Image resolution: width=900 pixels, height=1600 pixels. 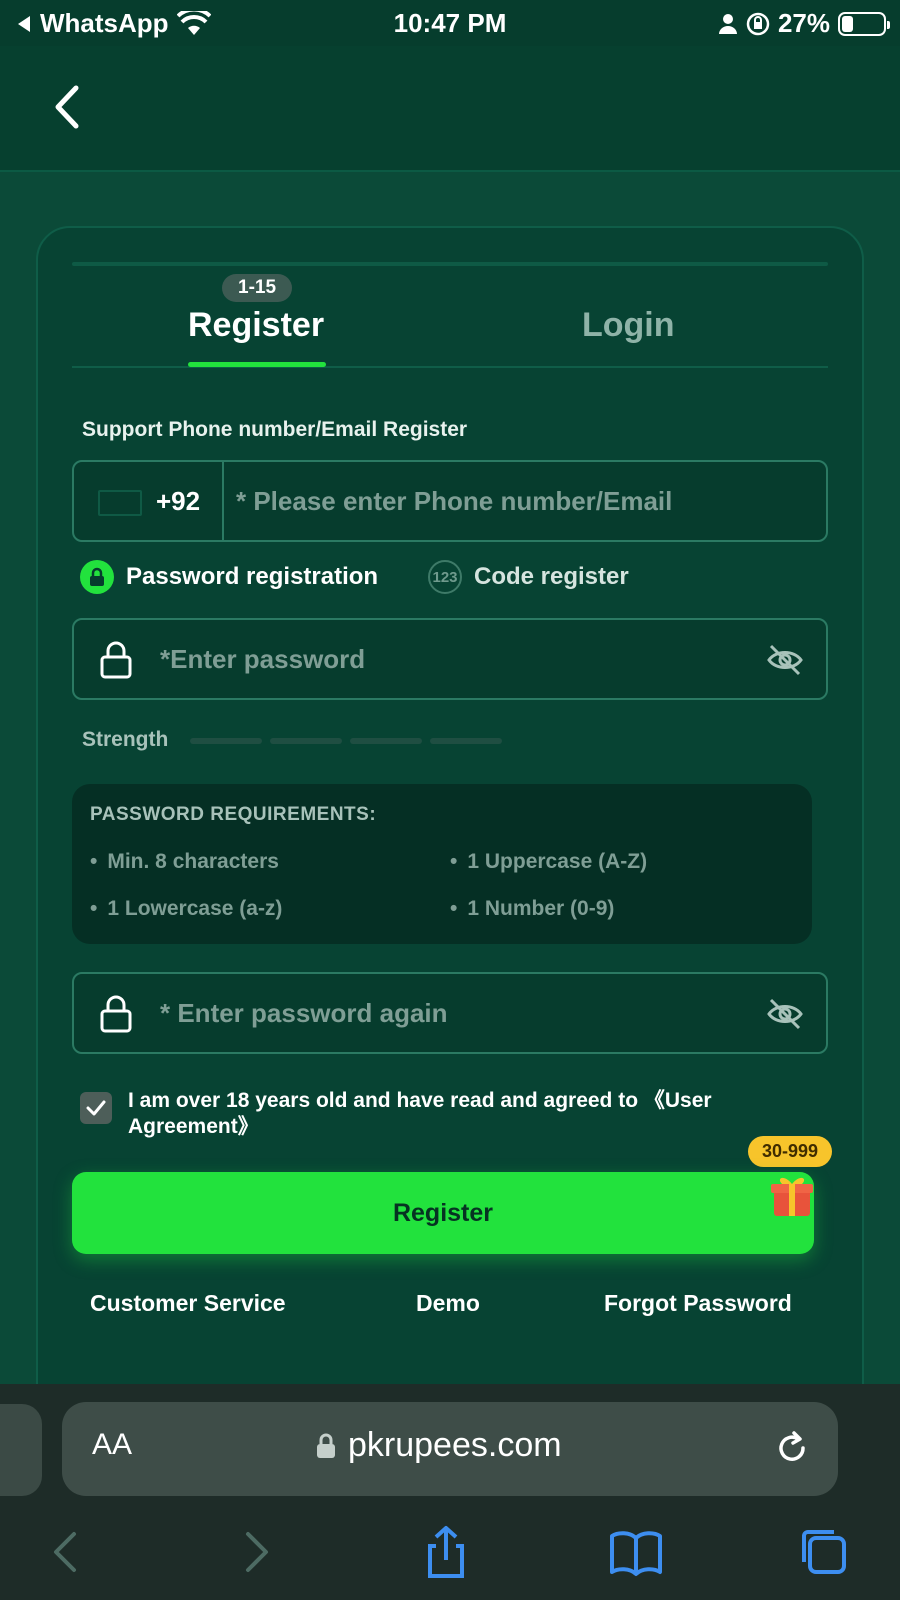 I want to click on text-size-button: AA, so click(x=112, y=1445).